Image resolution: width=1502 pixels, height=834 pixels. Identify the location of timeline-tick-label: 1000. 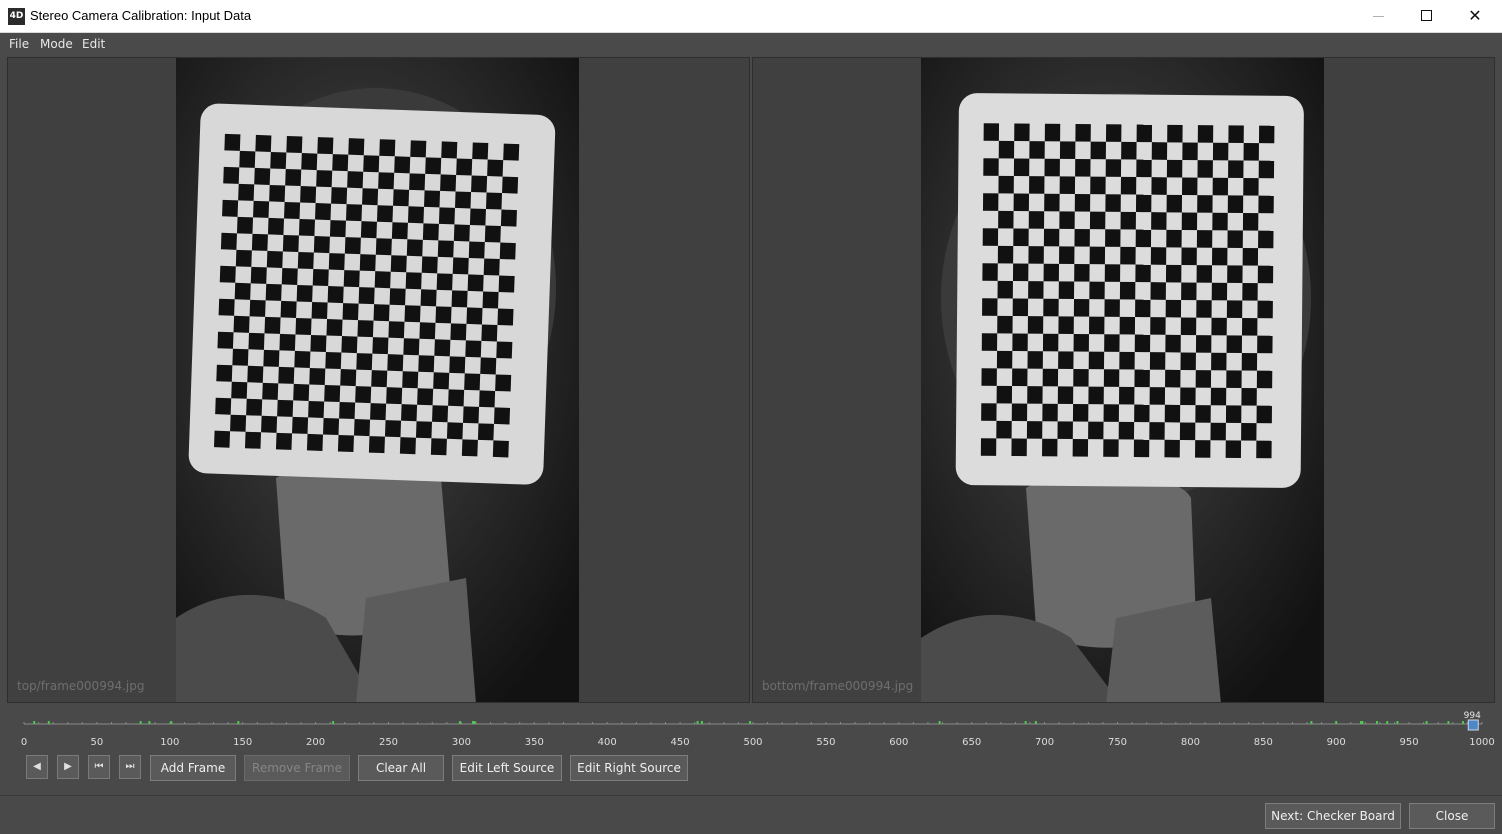
(1481, 742).